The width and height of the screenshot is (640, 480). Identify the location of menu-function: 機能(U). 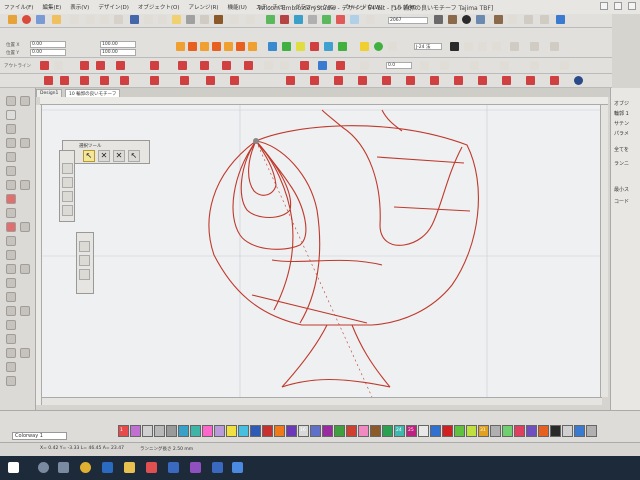
(237, 7).